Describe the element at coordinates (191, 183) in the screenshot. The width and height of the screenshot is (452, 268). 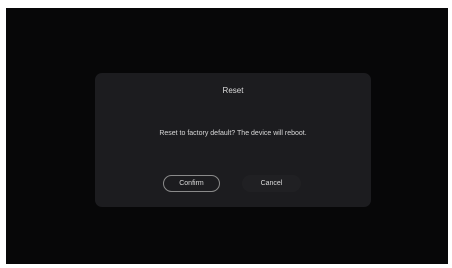
I see `confirm-button: Confirm` at that location.